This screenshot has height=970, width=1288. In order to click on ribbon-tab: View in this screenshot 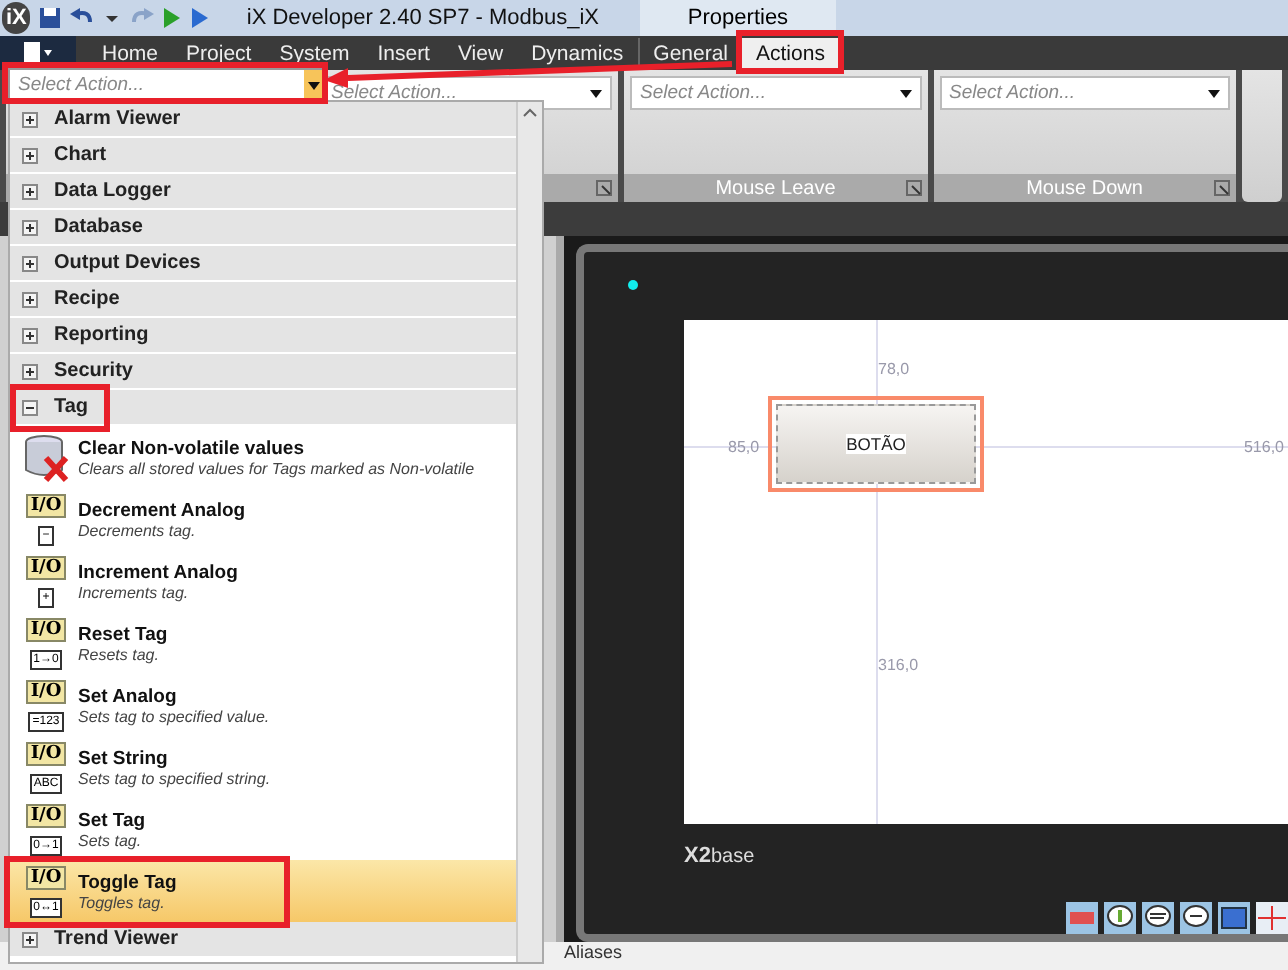, I will do `click(480, 54)`.